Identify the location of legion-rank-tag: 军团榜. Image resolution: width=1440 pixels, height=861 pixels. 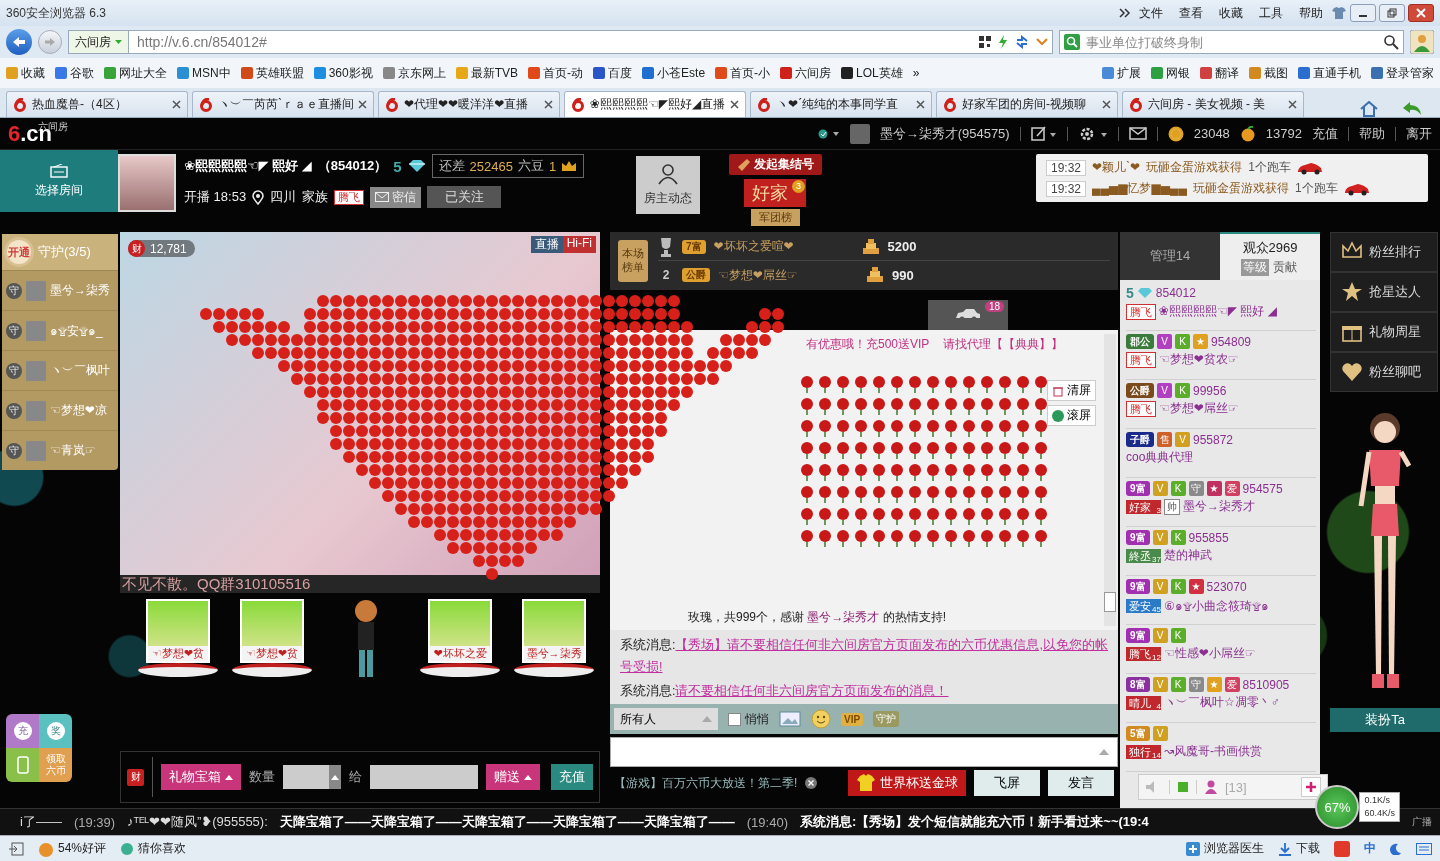
(775, 217).